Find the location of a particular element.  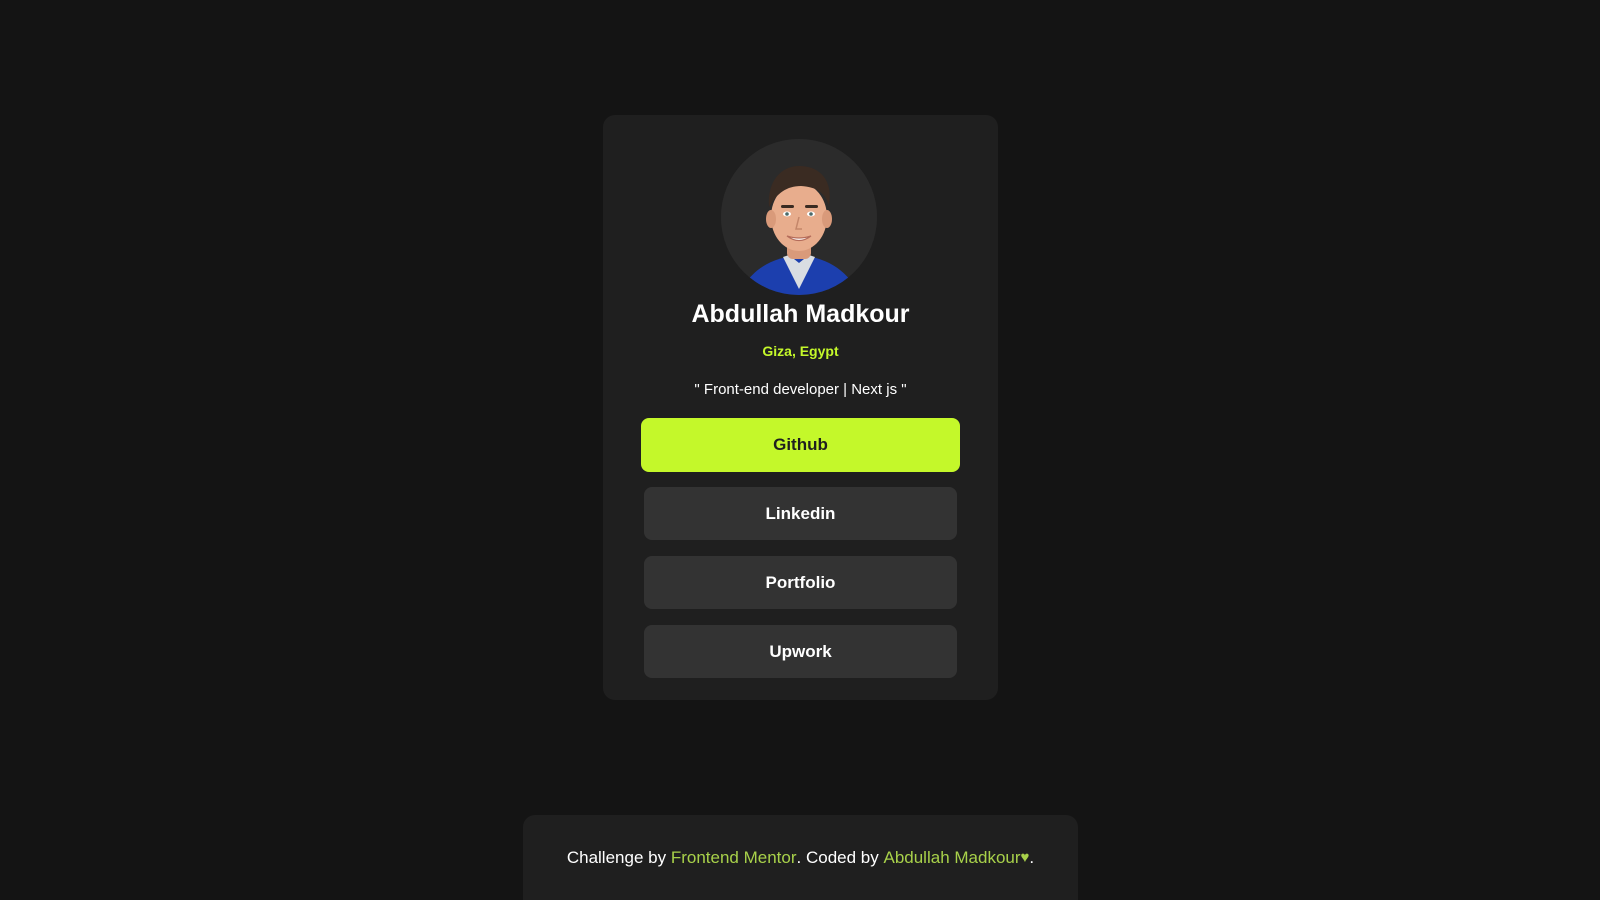

upwork-button: Upwork is located at coordinates (800, 651).